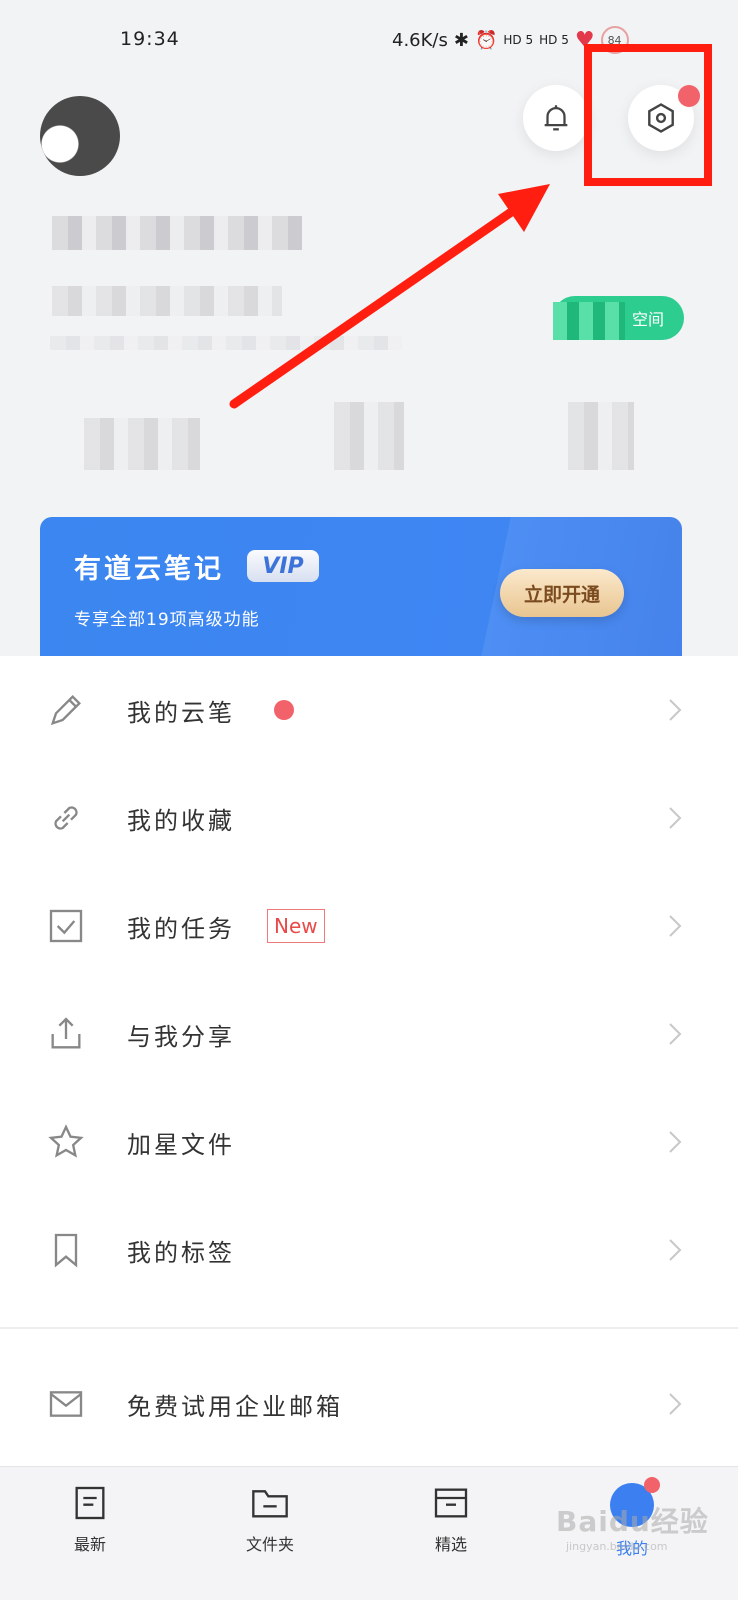 The image size is (738, 1600). I want to click on doc-icon, so click(90, 1503).